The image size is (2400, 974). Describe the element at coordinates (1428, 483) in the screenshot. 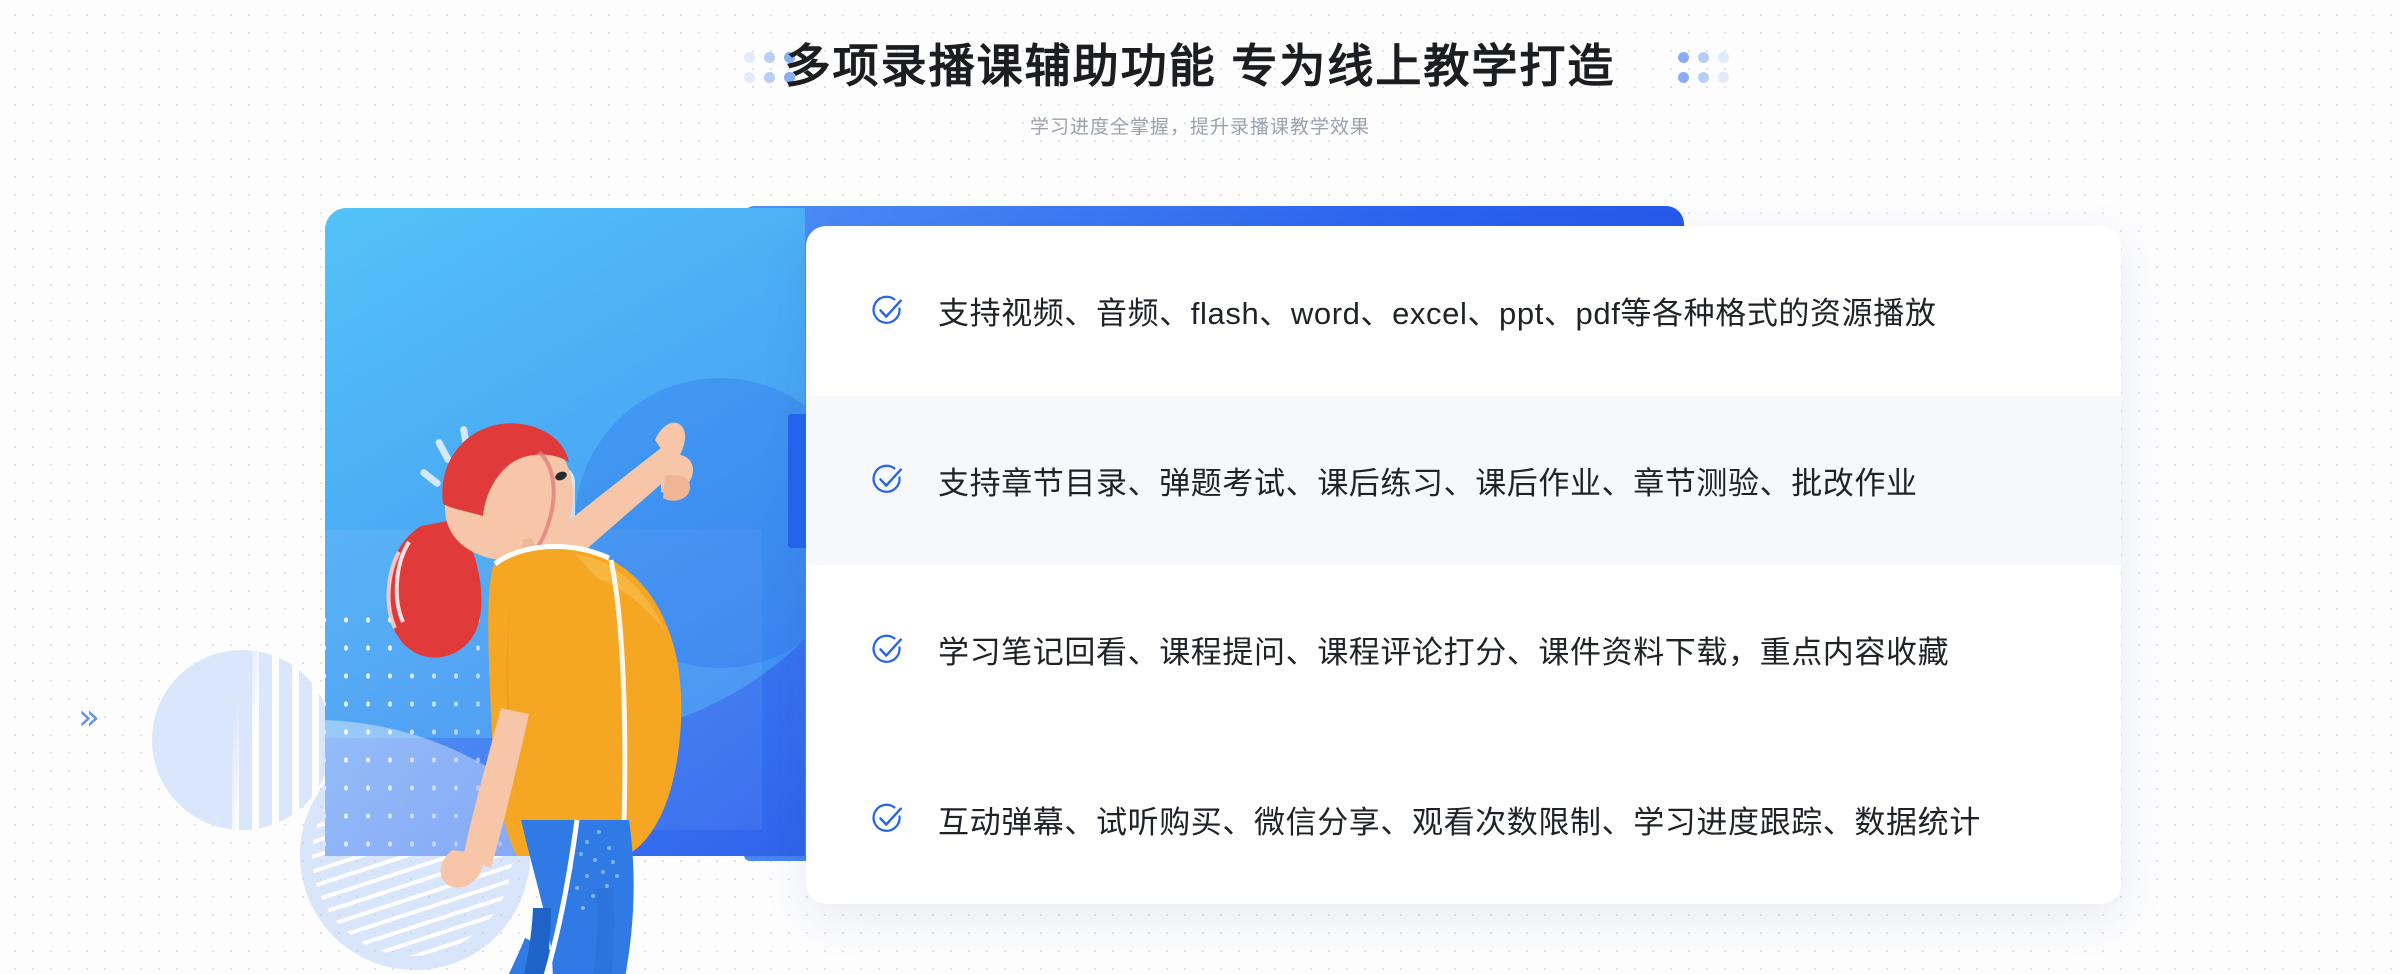

I see `feature-text: 支持章节目录、弹题考试、课后练习、课后作业、章节测验、批改作业` at that location.